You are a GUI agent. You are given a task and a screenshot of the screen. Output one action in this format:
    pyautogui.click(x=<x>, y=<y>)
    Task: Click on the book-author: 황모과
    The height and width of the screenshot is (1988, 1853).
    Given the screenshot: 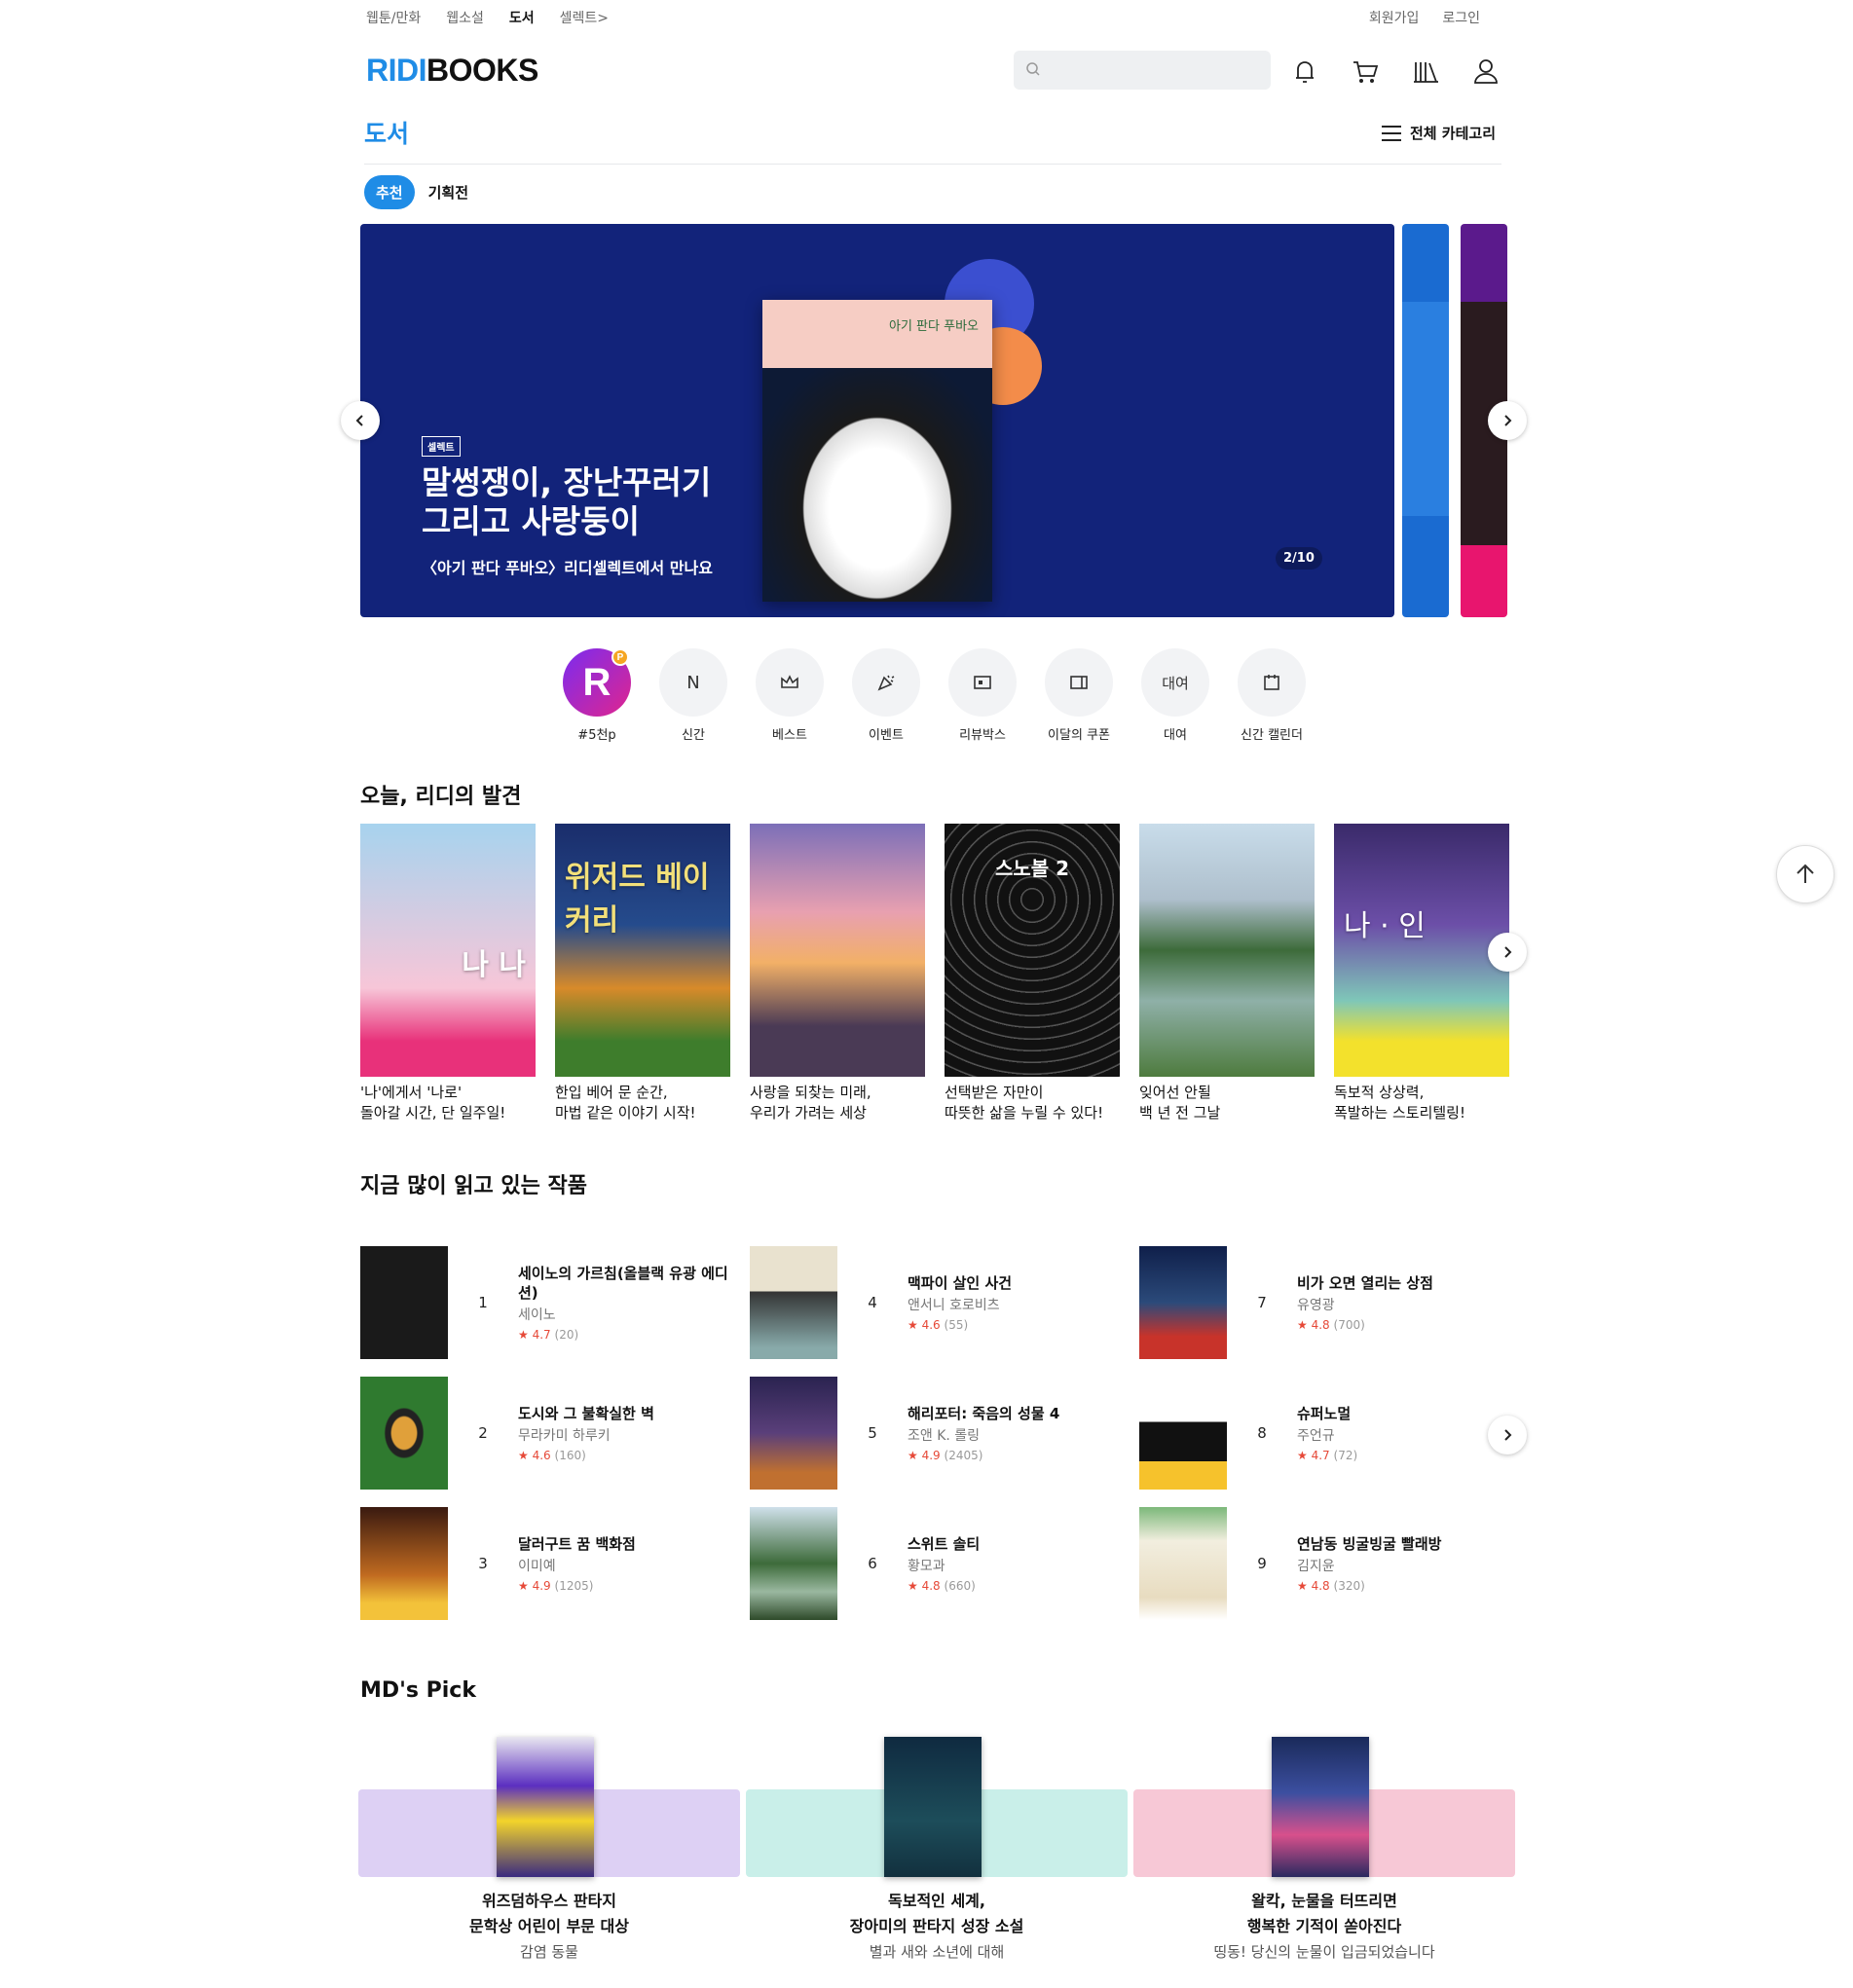 What is the action you would take?
    pyautogui.click(x=926, y=1566)
    